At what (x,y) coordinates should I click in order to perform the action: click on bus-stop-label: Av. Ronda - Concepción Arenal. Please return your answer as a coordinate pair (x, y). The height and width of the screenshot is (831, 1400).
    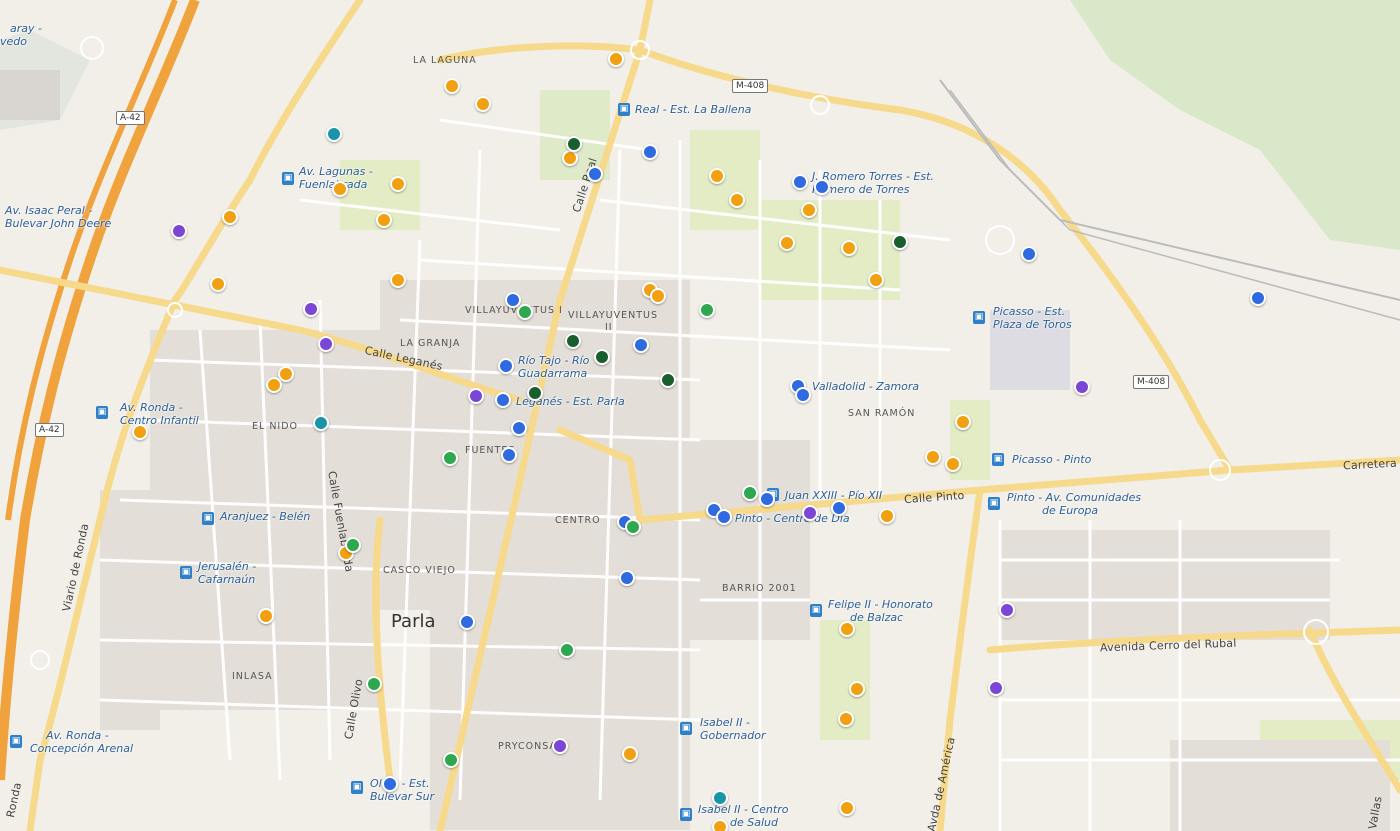
    Looking at the image, I should click on (81, 742).